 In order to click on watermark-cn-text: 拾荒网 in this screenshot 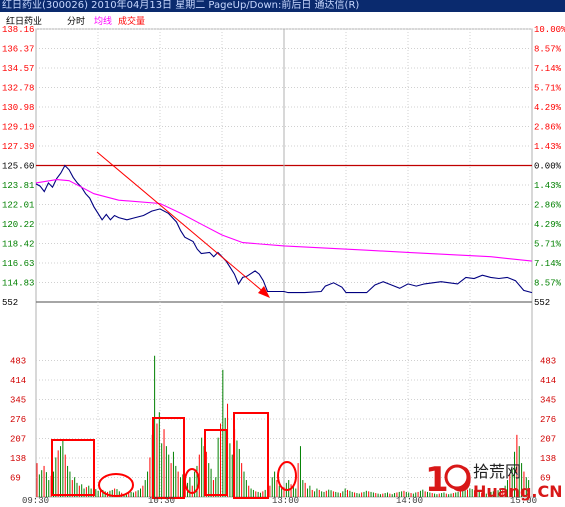, I will do `click(497, 471)`.